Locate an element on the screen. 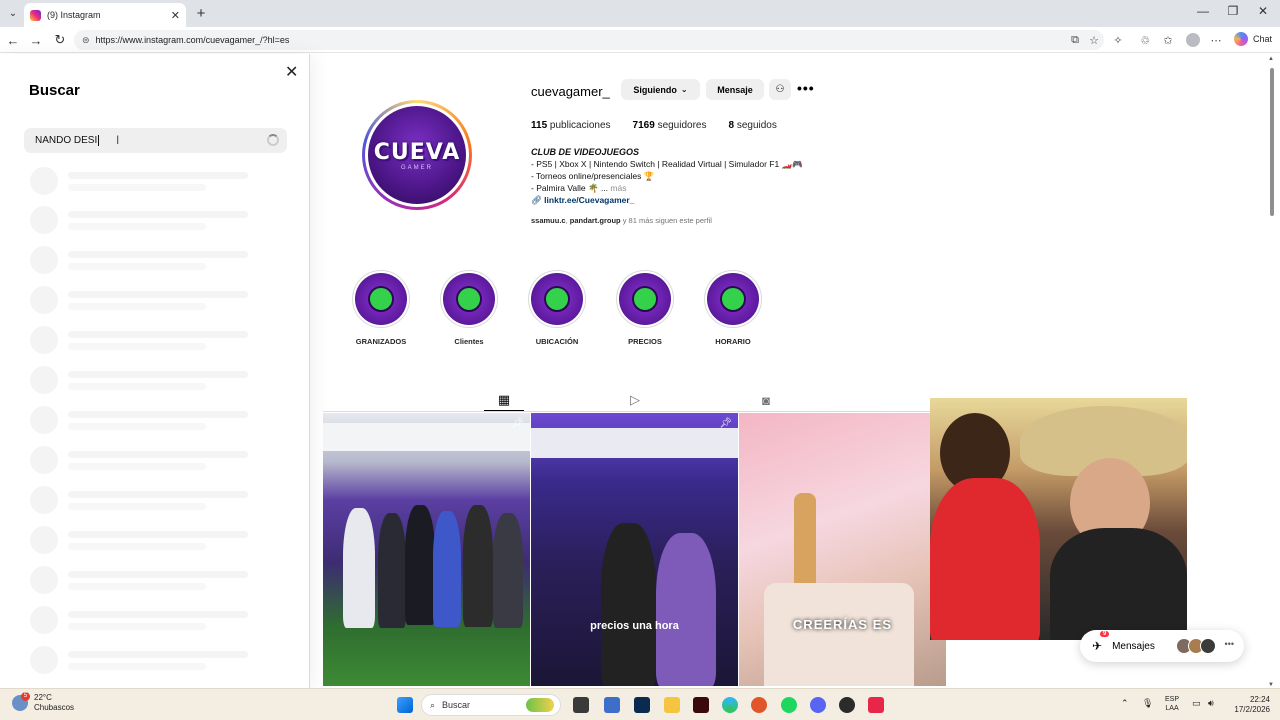  photos-app-icon is located at coordinates (612, 705).